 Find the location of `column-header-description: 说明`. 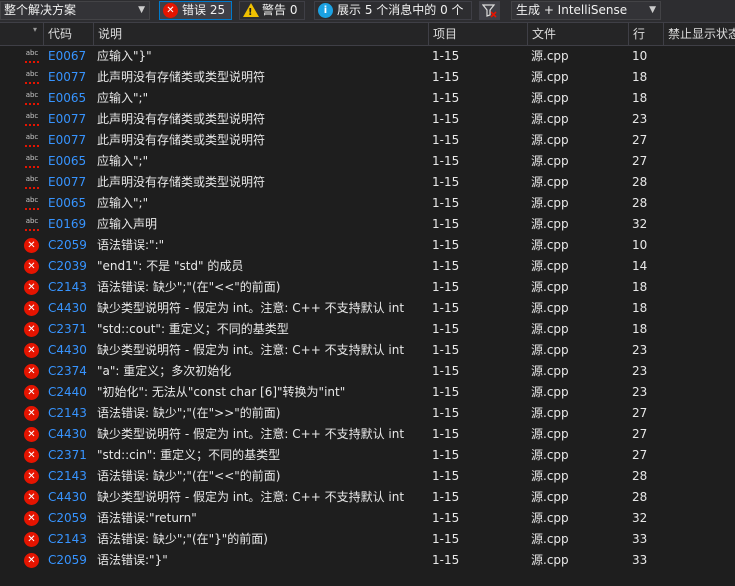

column-header-description: 说明 is located at coordinates (260, 34).